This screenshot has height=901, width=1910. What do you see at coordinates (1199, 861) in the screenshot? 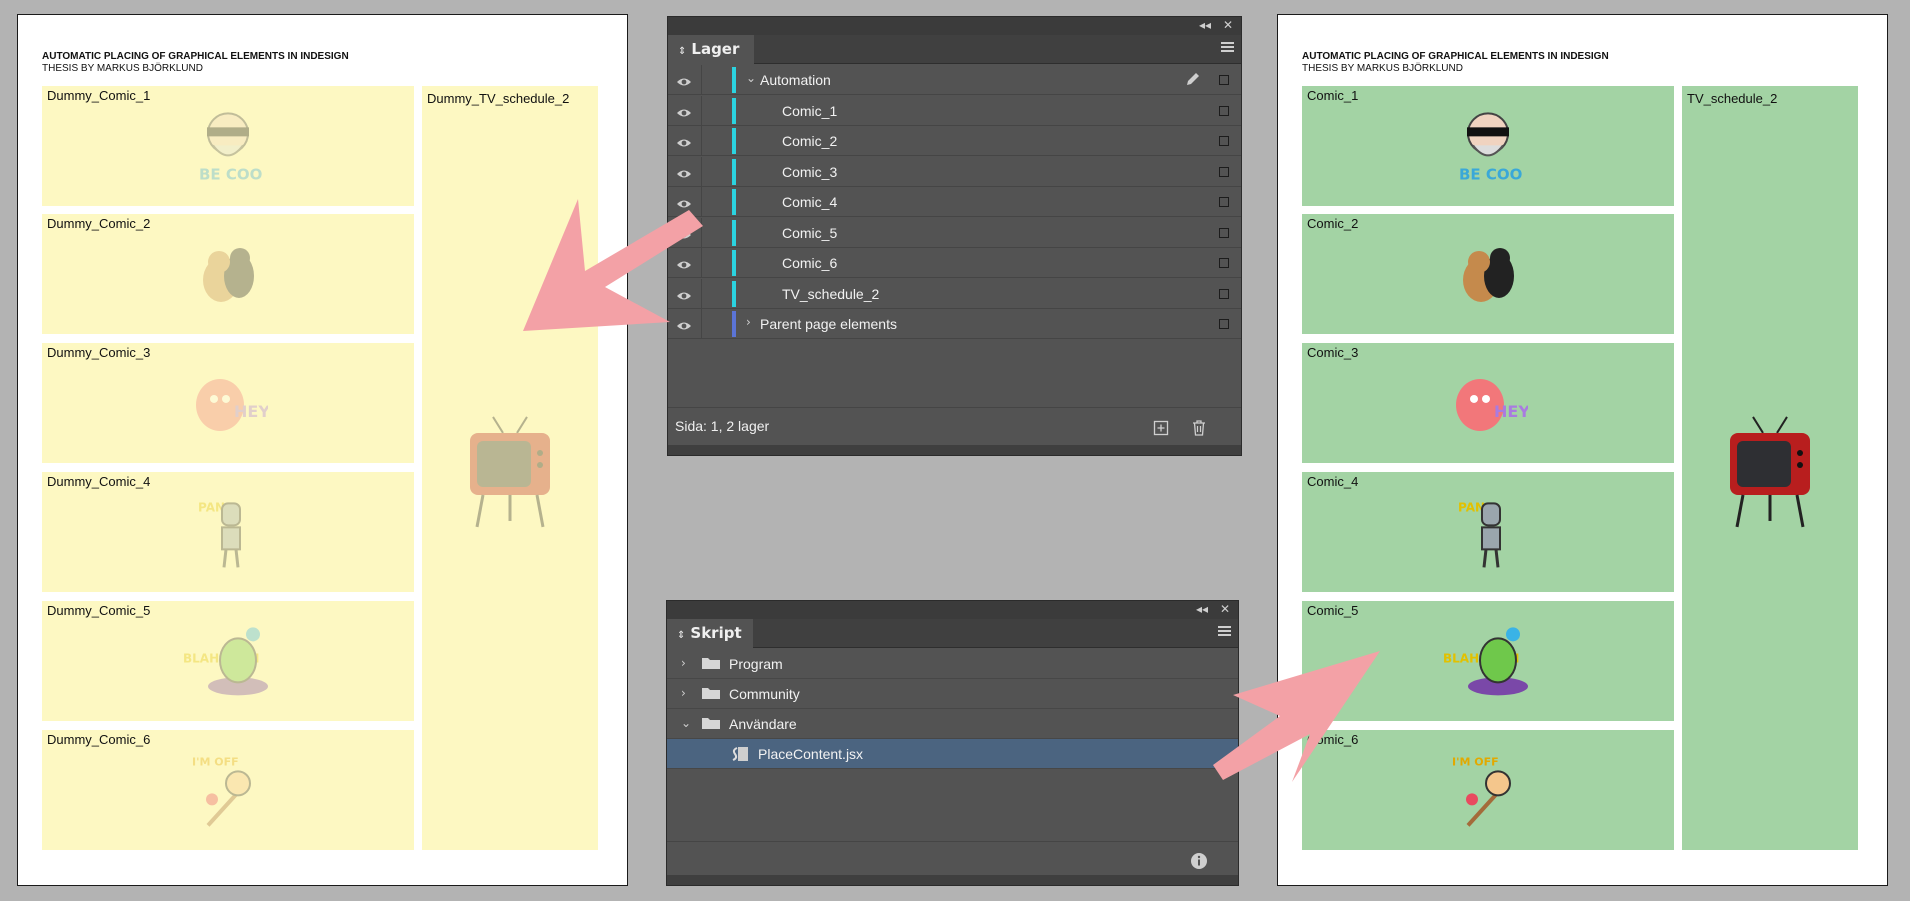
I see `info-icon` at bounding box center [1199, 861].